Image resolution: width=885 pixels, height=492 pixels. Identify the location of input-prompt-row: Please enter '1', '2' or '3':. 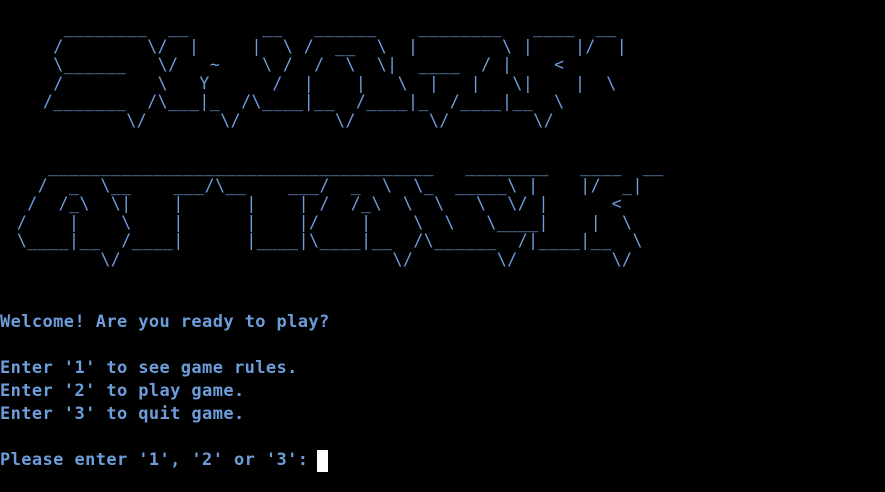
(164, 460).